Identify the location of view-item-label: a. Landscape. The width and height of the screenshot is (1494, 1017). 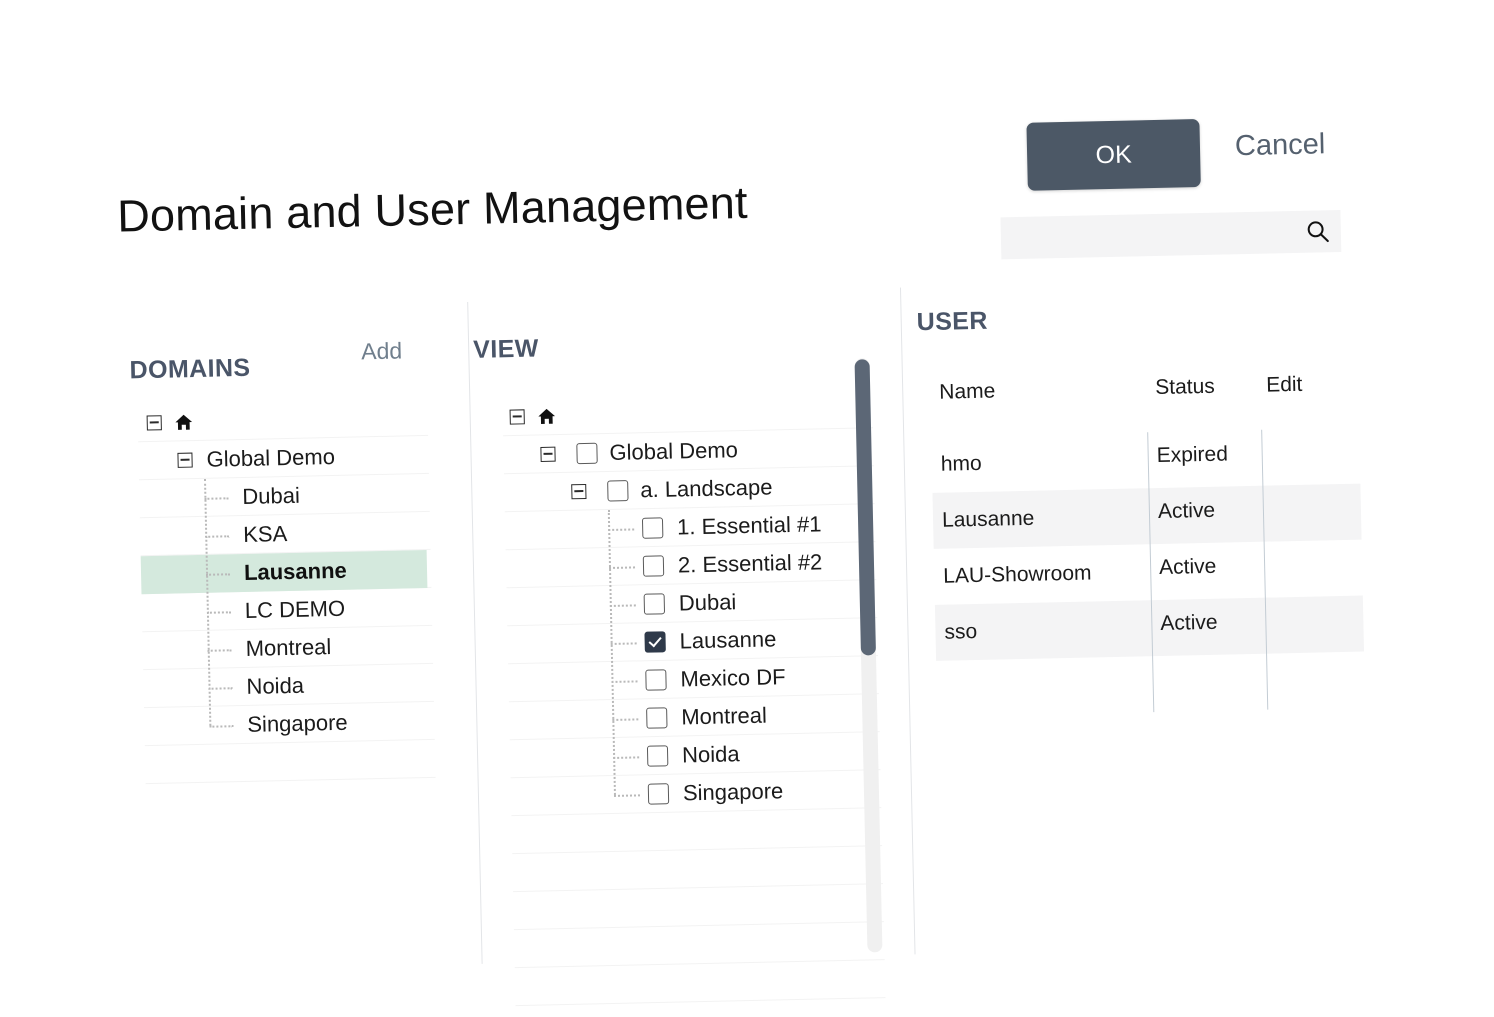
(706, 487).